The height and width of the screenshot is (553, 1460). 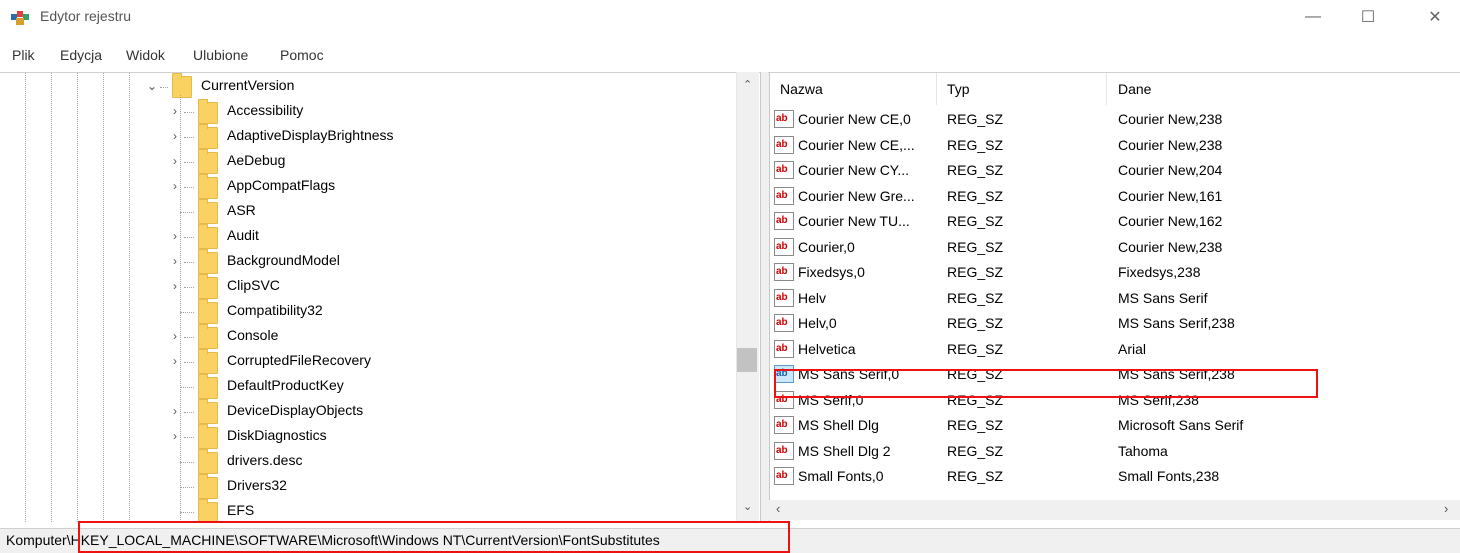 What do you see at coordinates (360, 362) in the screenshot?
I see `tree-node: › CorruptedFileRecovery` at bounding box center [360, 362].